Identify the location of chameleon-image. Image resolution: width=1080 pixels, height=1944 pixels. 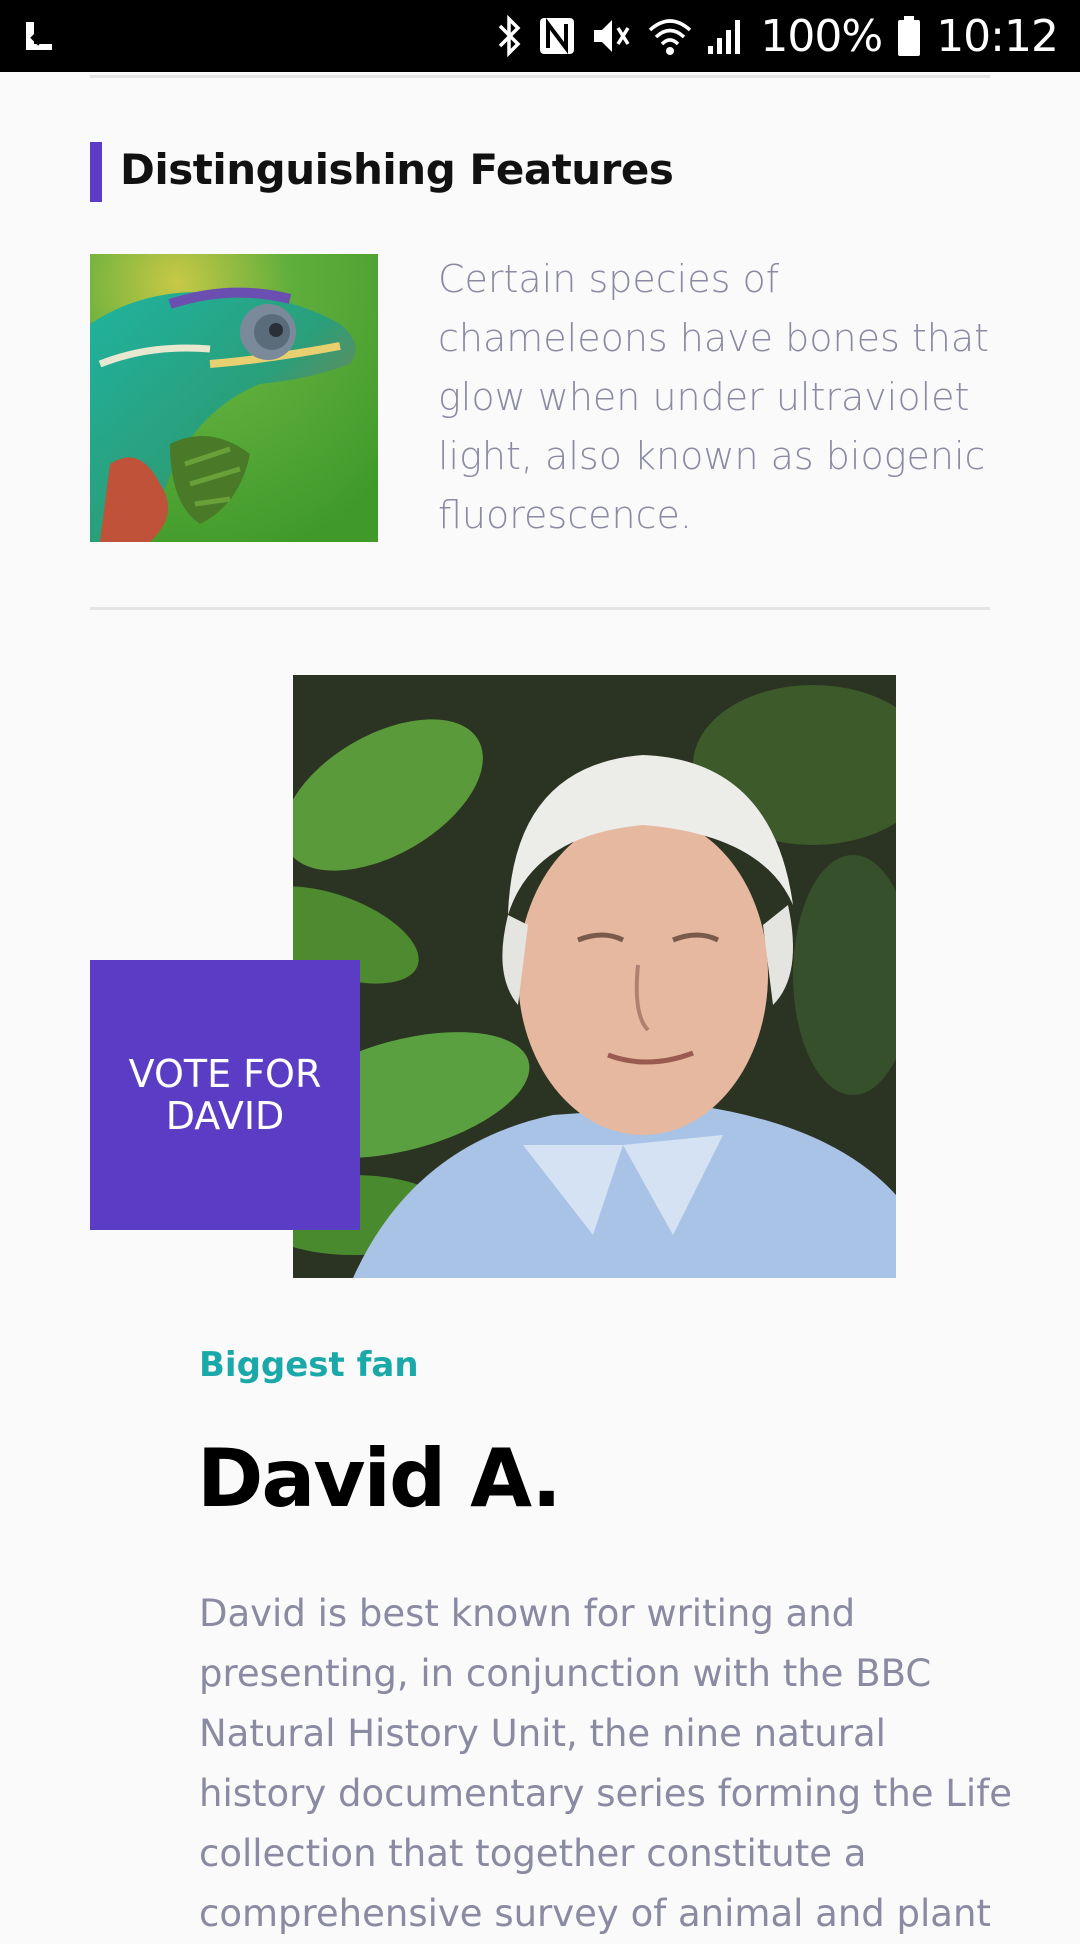
(234, 398).